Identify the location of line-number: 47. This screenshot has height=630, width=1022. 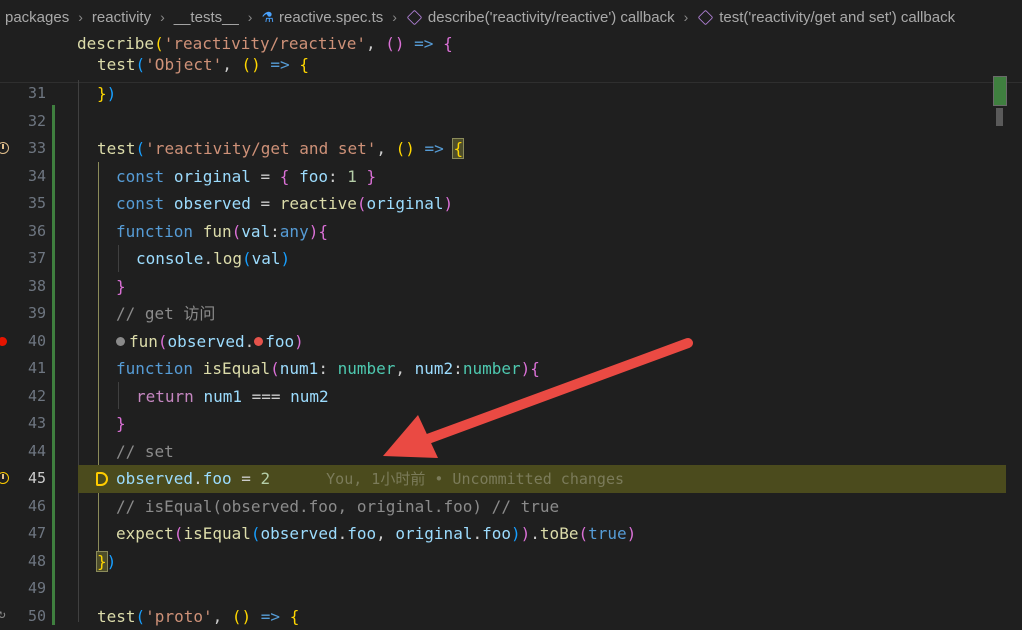
(23, 534).